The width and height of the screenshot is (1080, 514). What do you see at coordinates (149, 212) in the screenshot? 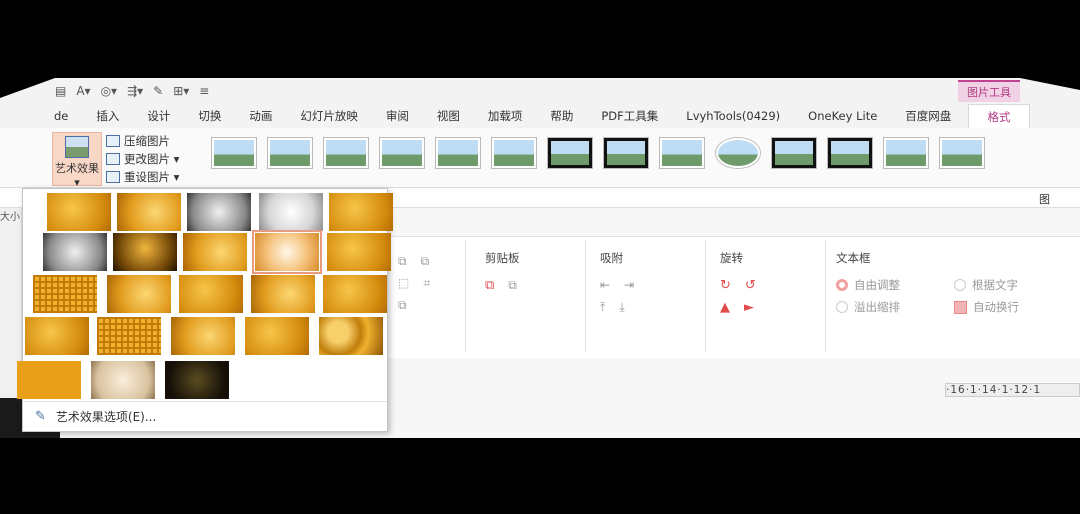
I see `art-effect-marker` at bounding box center [149, 212].